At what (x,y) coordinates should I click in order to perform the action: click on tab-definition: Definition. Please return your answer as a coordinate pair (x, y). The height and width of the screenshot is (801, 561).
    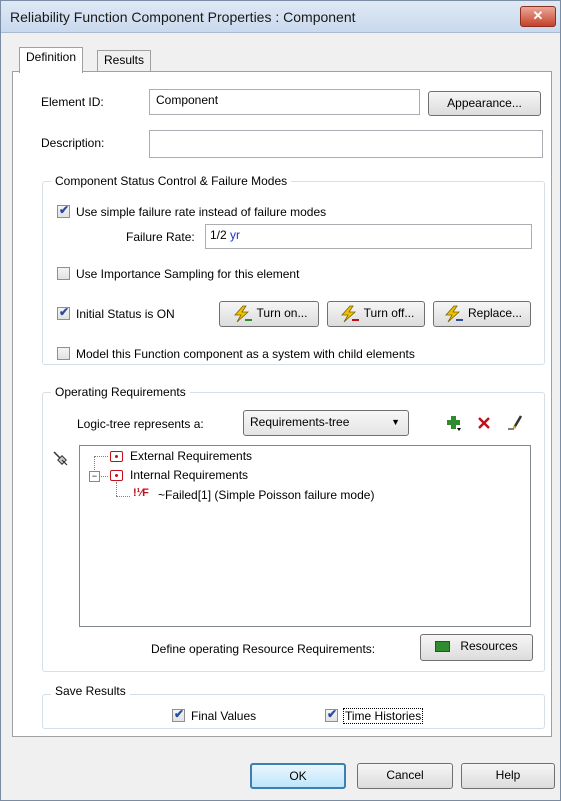
    Looking at the image, I should click on (51, 60).